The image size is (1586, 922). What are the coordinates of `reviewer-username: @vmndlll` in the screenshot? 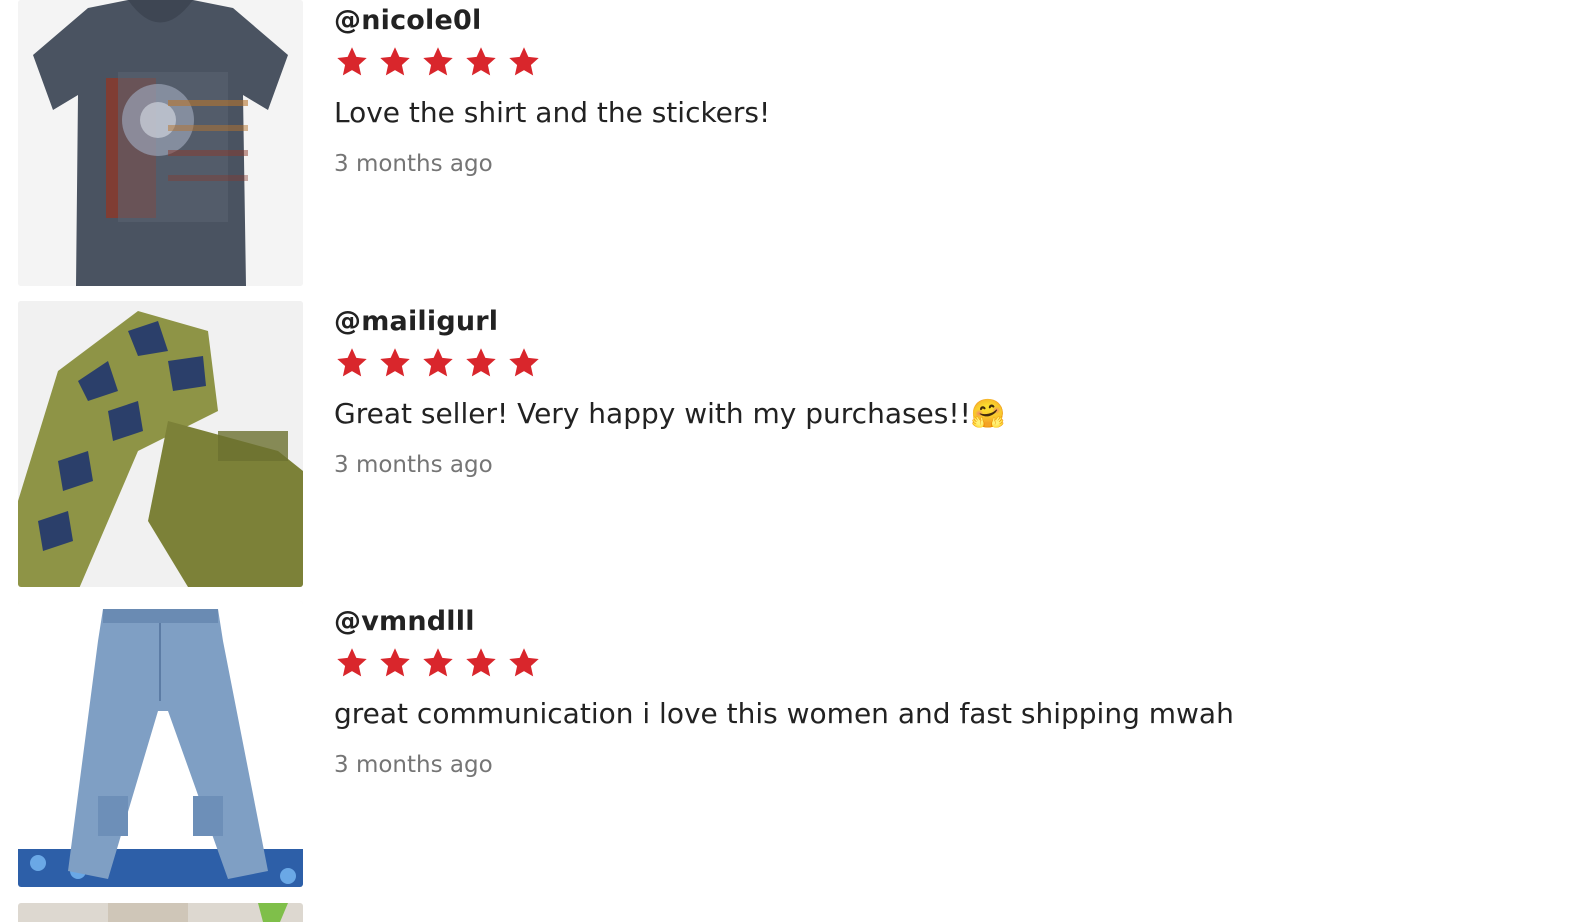 It's located at (946, 622).